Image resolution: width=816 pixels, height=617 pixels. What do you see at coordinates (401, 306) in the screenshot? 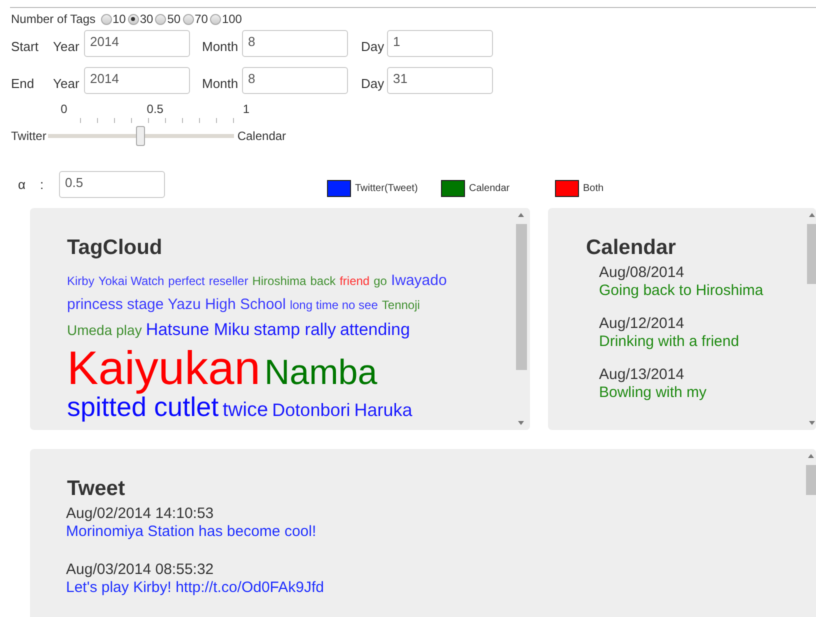
I see `tag-word: Tennoji` at bounding box center [401, 306].